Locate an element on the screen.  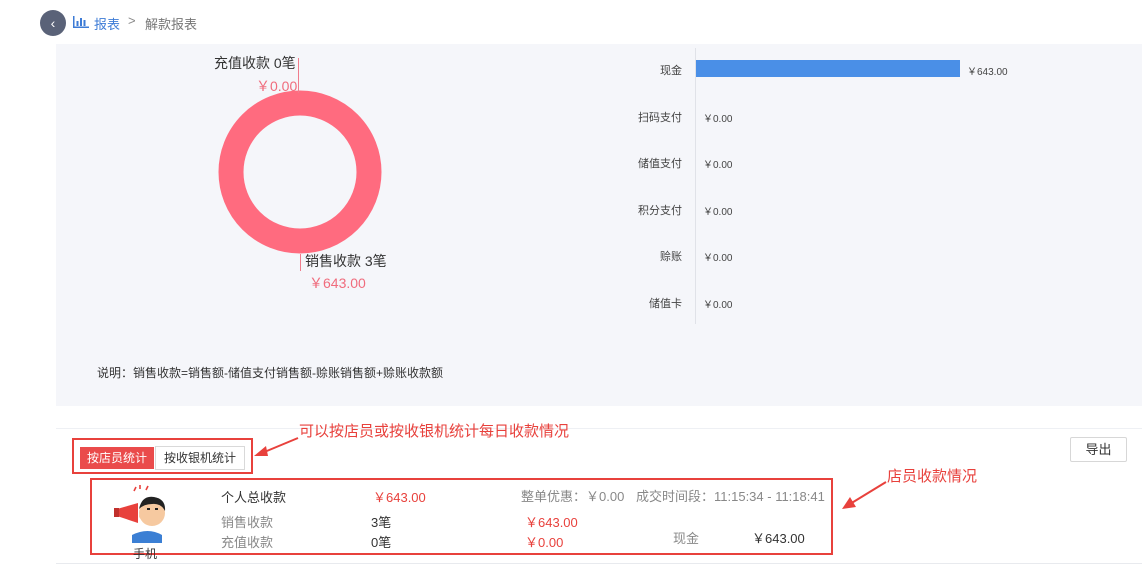
donut-recharge-amount: ￥0.00 is located at coordinates (277, 86).